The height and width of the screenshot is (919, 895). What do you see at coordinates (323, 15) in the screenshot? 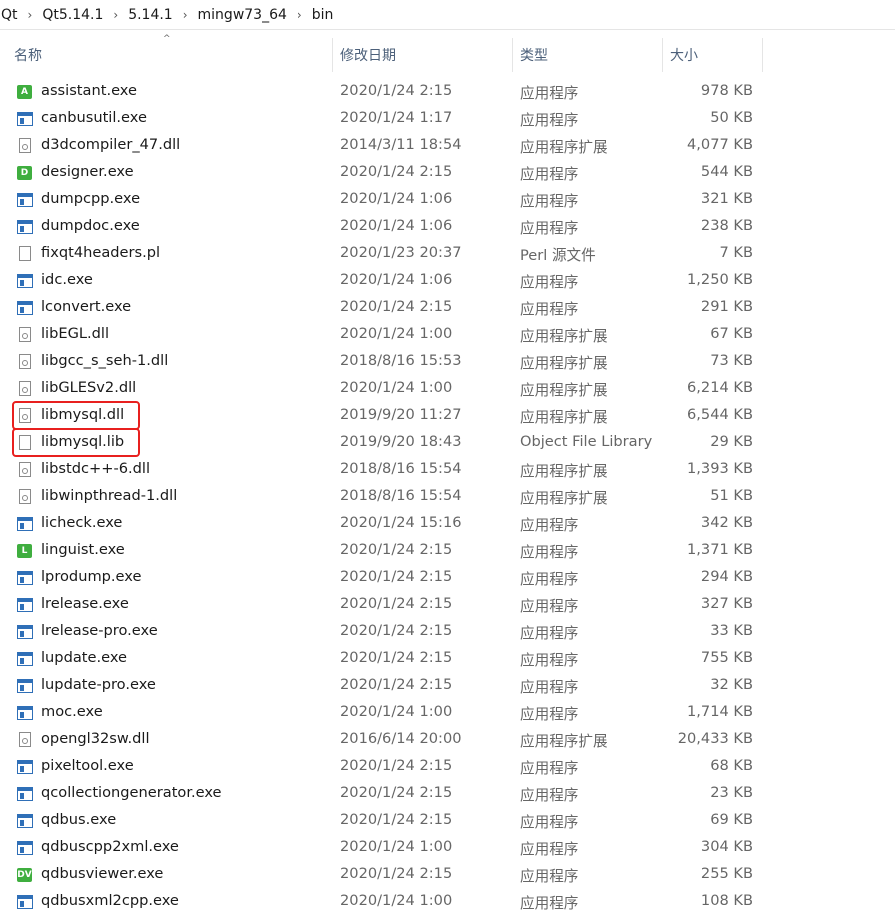
I see `breadcrumb-item: bin` at bounding box center [323, 15].